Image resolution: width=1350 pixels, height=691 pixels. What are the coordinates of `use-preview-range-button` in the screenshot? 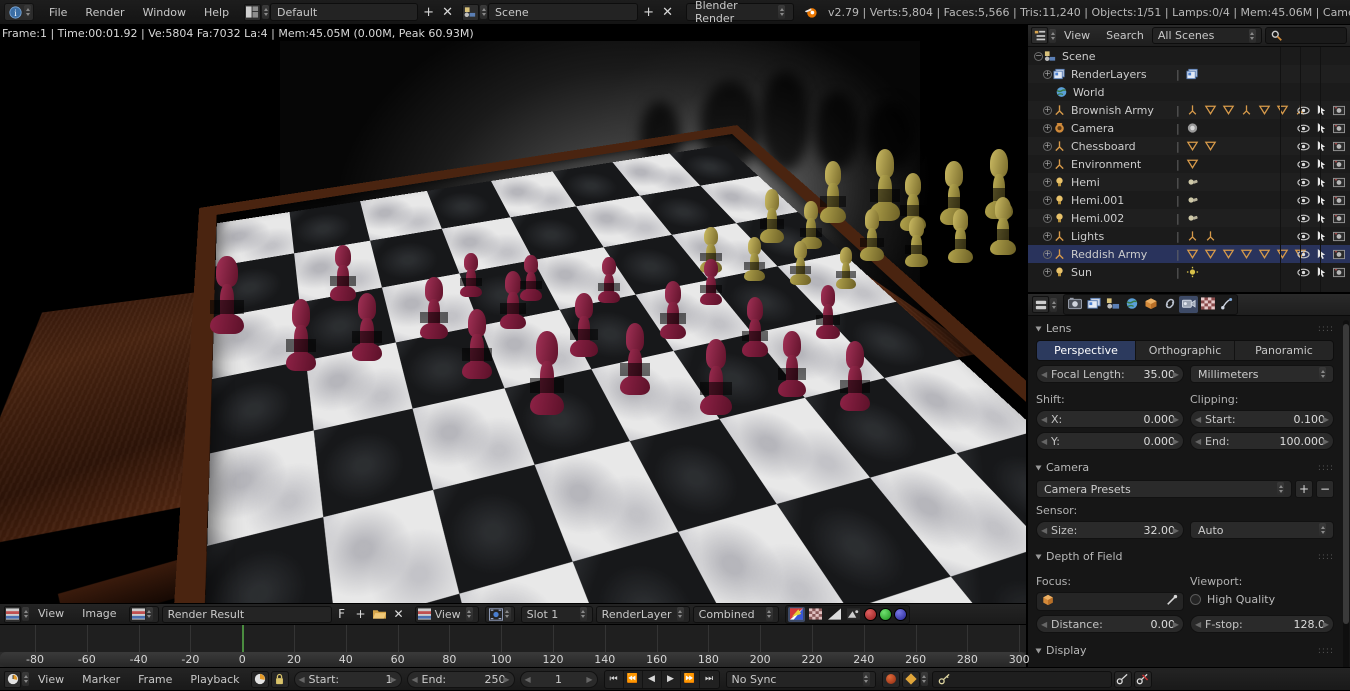 It's located at (259, 679).